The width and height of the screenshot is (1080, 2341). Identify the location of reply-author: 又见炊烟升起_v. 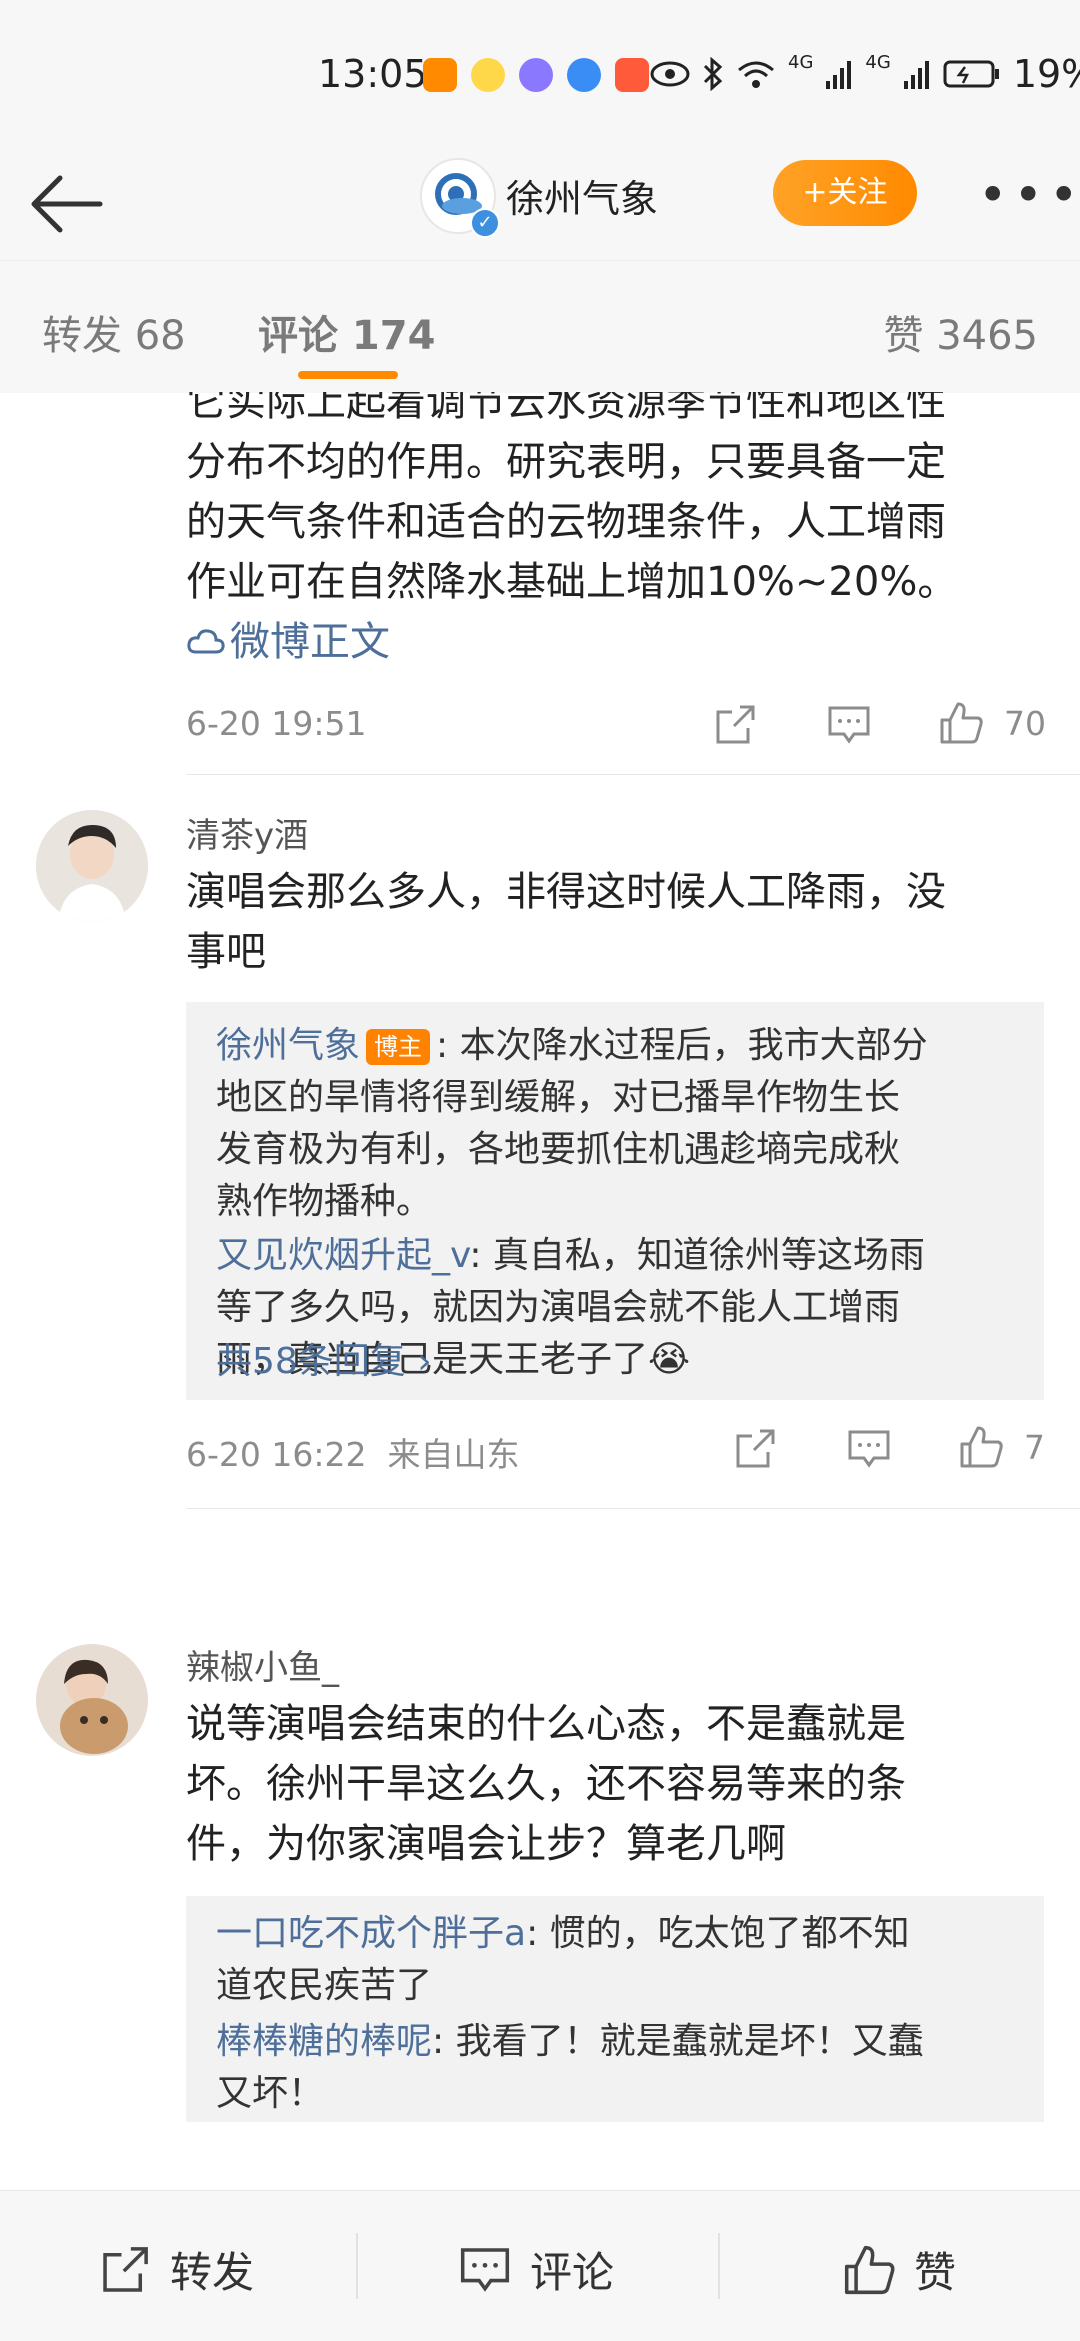
(342, 1255).